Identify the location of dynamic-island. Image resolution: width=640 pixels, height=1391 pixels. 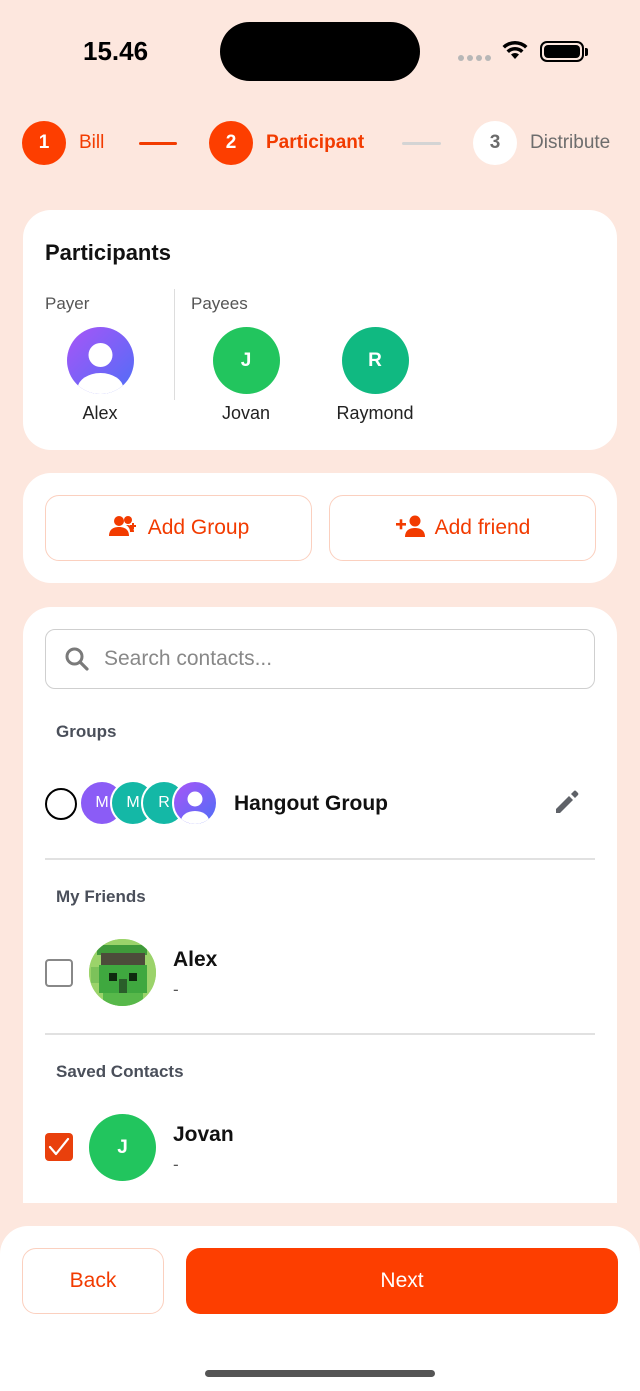
(320, 51).